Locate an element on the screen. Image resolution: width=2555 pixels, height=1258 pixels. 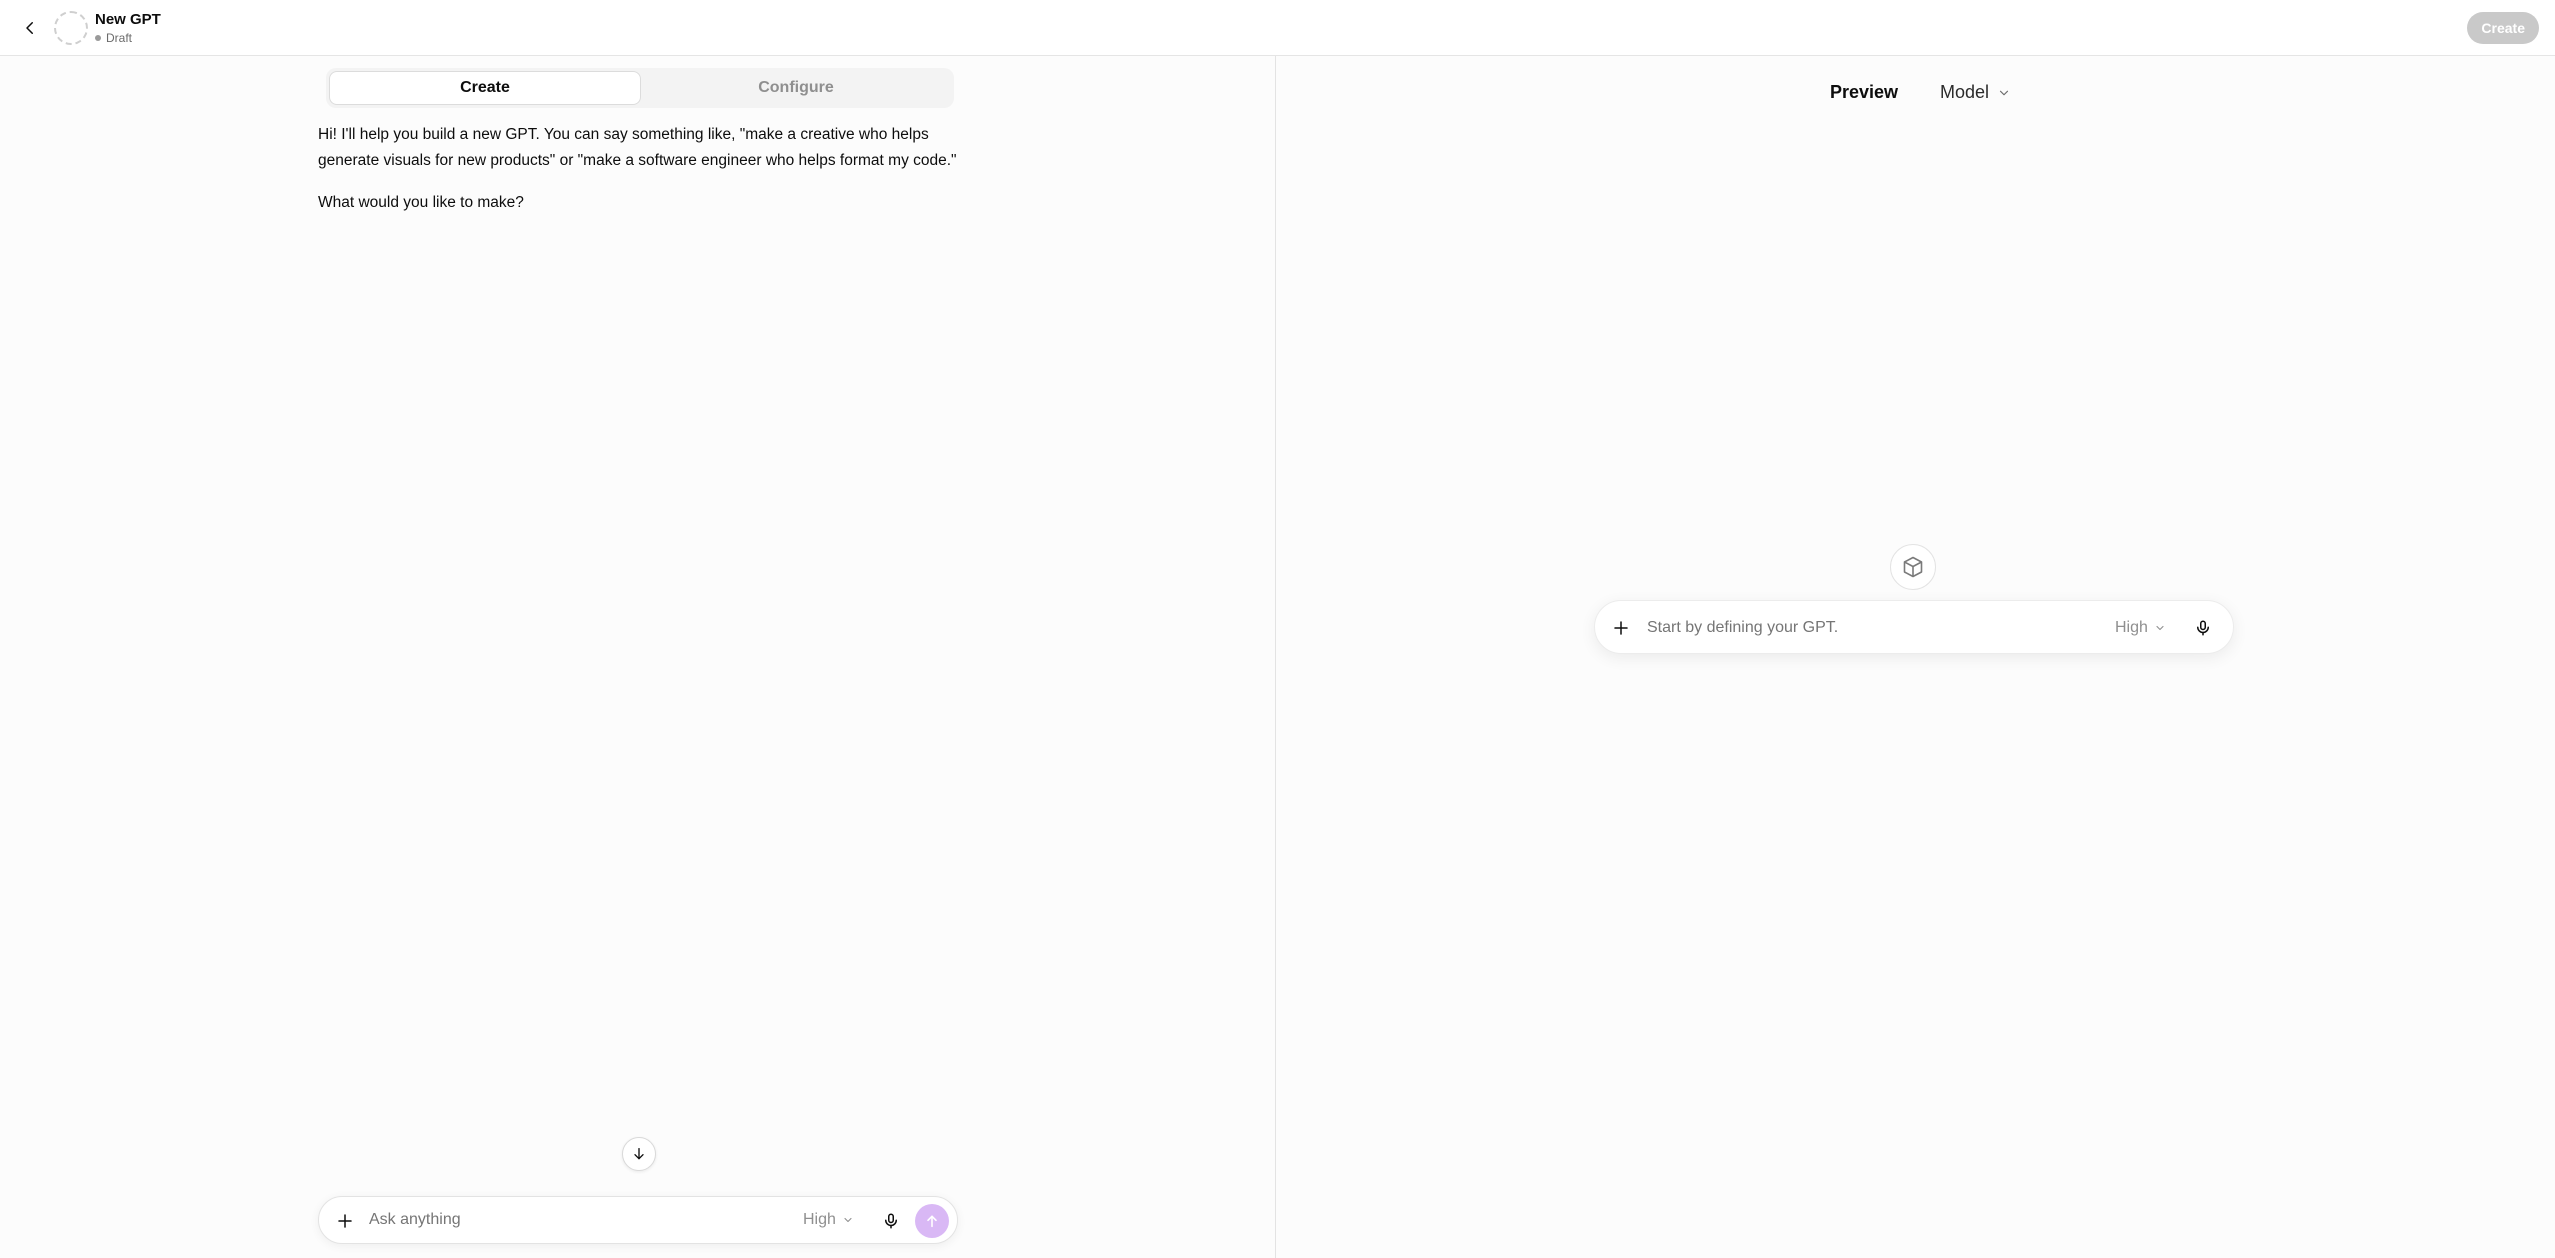
gpt-placeholder-avatar is located at coordinates (1913, 567).